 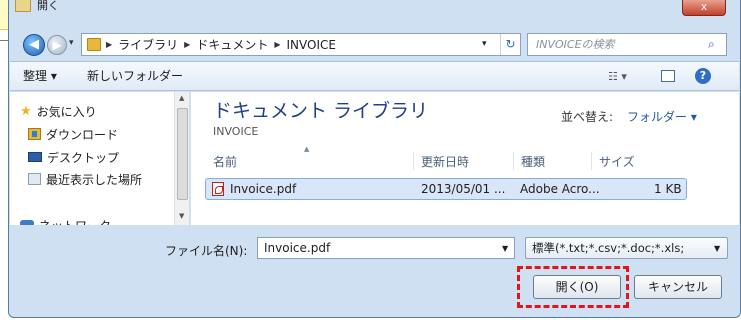 What do you see at coordinates (94, 44) in the screenshot?
I see `library-folder-icon` at bounding box center [94, 44].